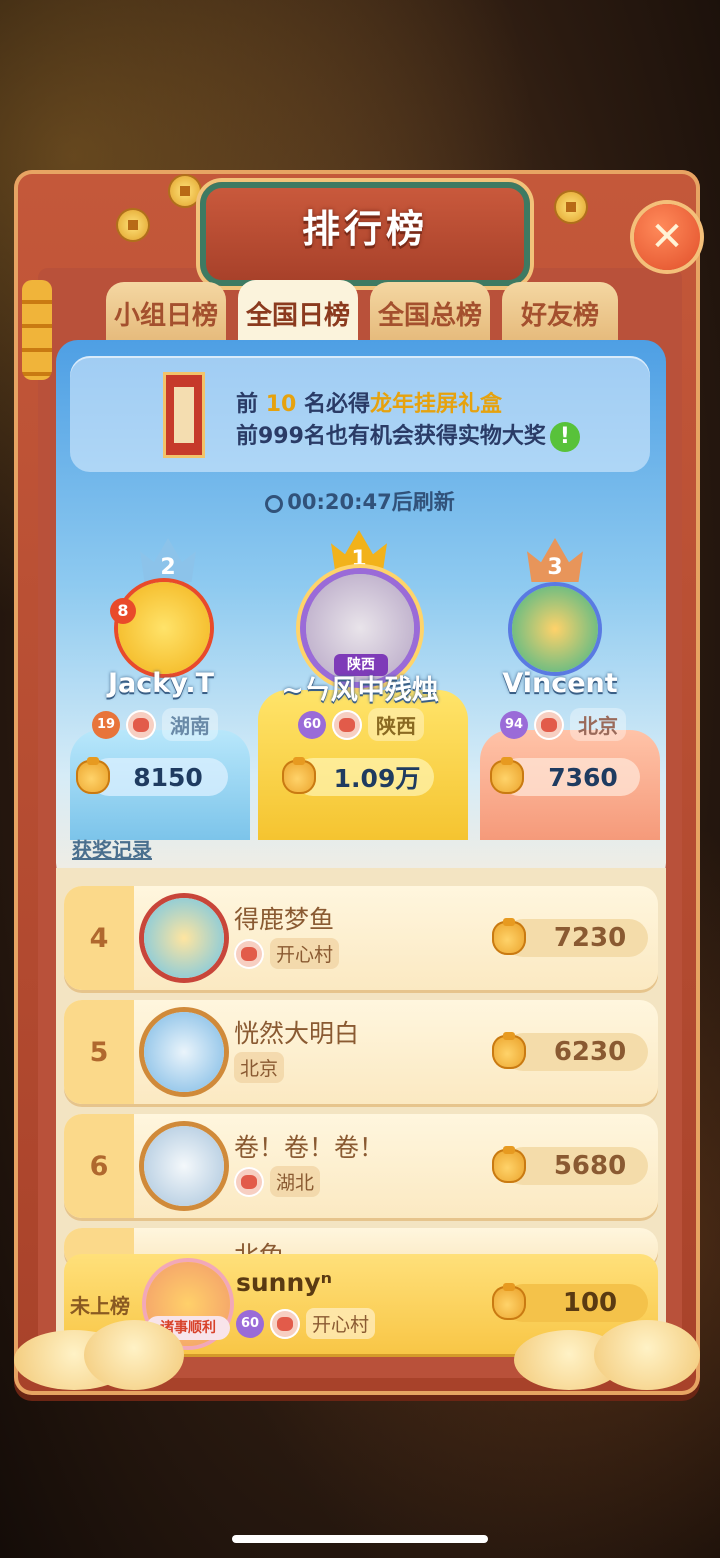  What do you see at coordinates (284, 919) in the screenshot?
I see `player-name: 得鹿梦鱼` at bounding box center [284, 919].